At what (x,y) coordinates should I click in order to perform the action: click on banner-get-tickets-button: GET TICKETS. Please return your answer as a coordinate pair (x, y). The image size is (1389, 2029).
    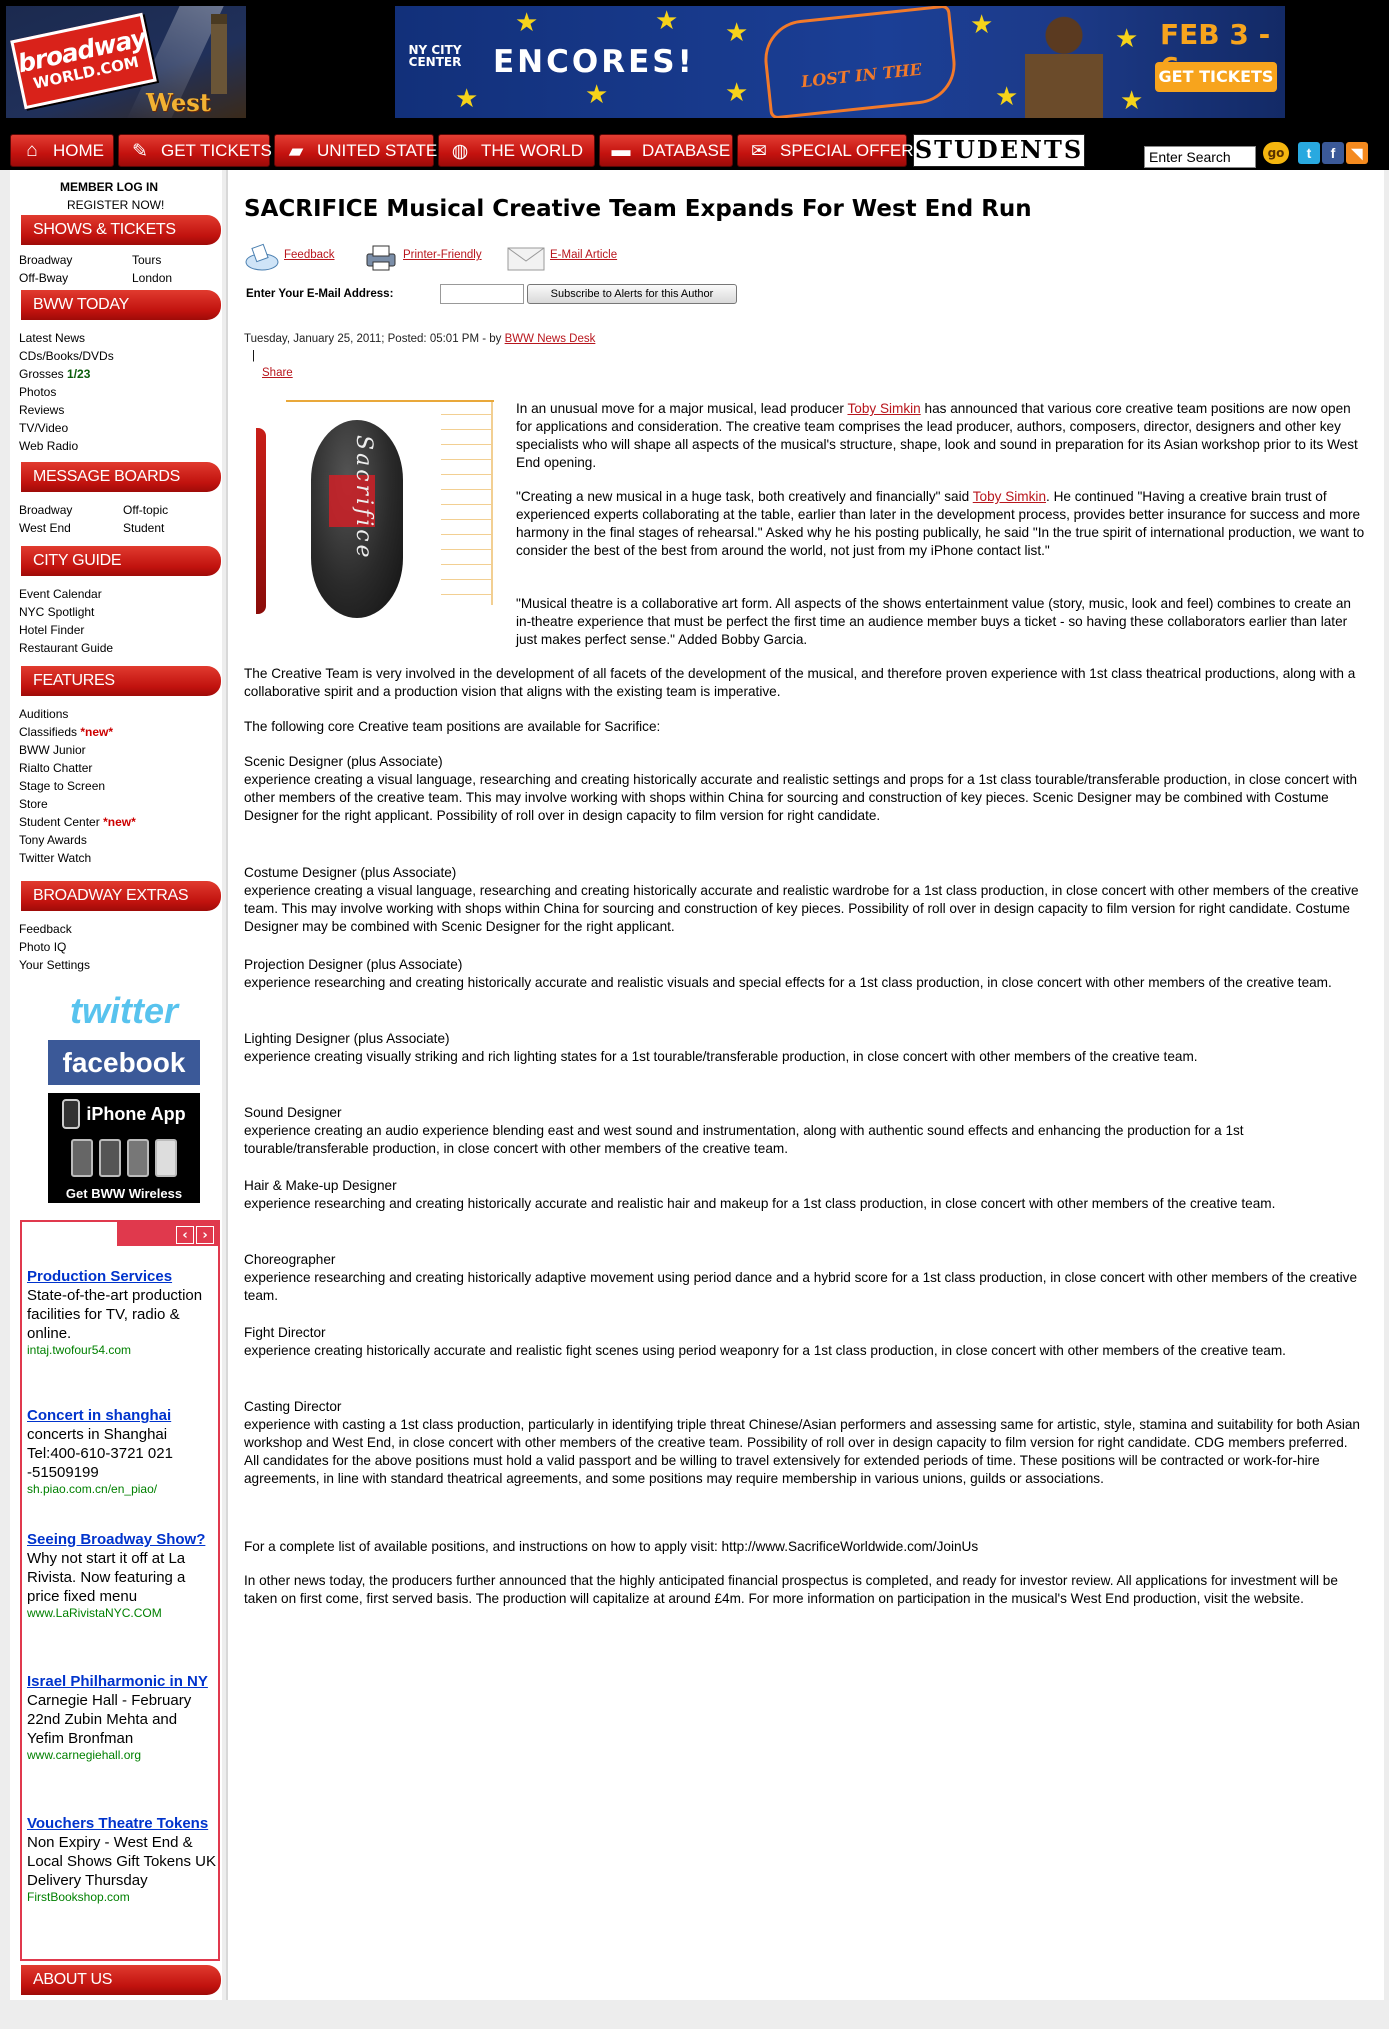
    Looking at the image, I should click on (1216, 77).